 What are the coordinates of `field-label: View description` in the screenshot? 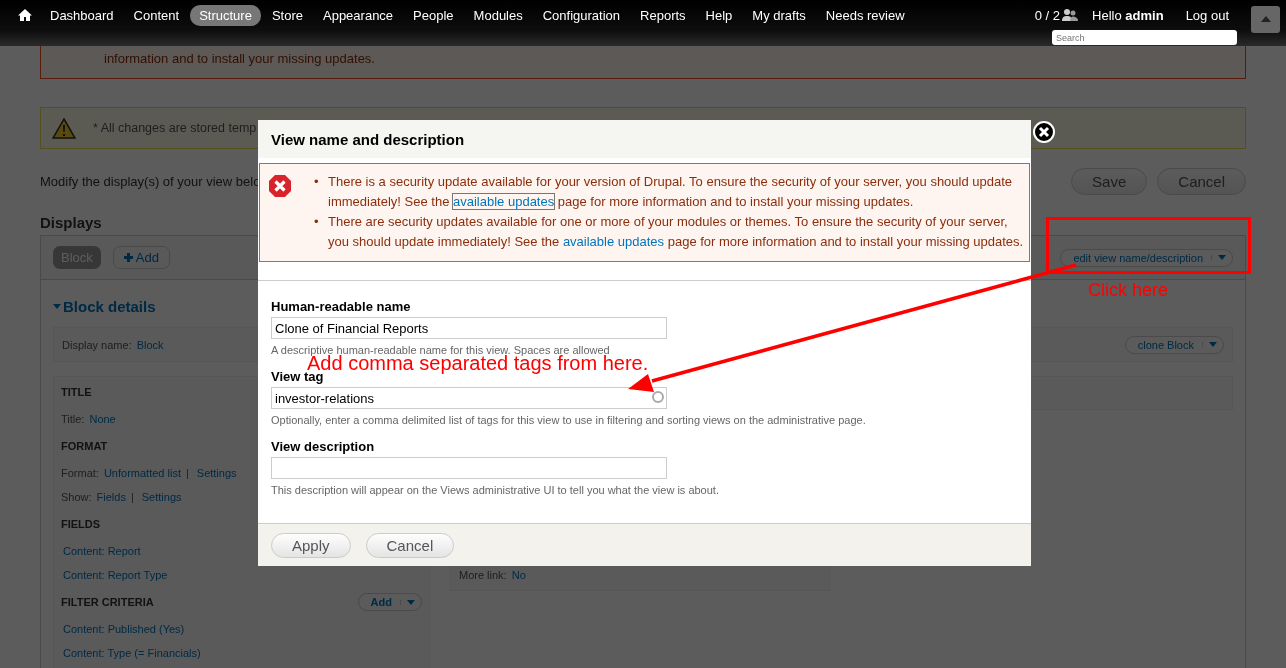 It's located at (323, 446).